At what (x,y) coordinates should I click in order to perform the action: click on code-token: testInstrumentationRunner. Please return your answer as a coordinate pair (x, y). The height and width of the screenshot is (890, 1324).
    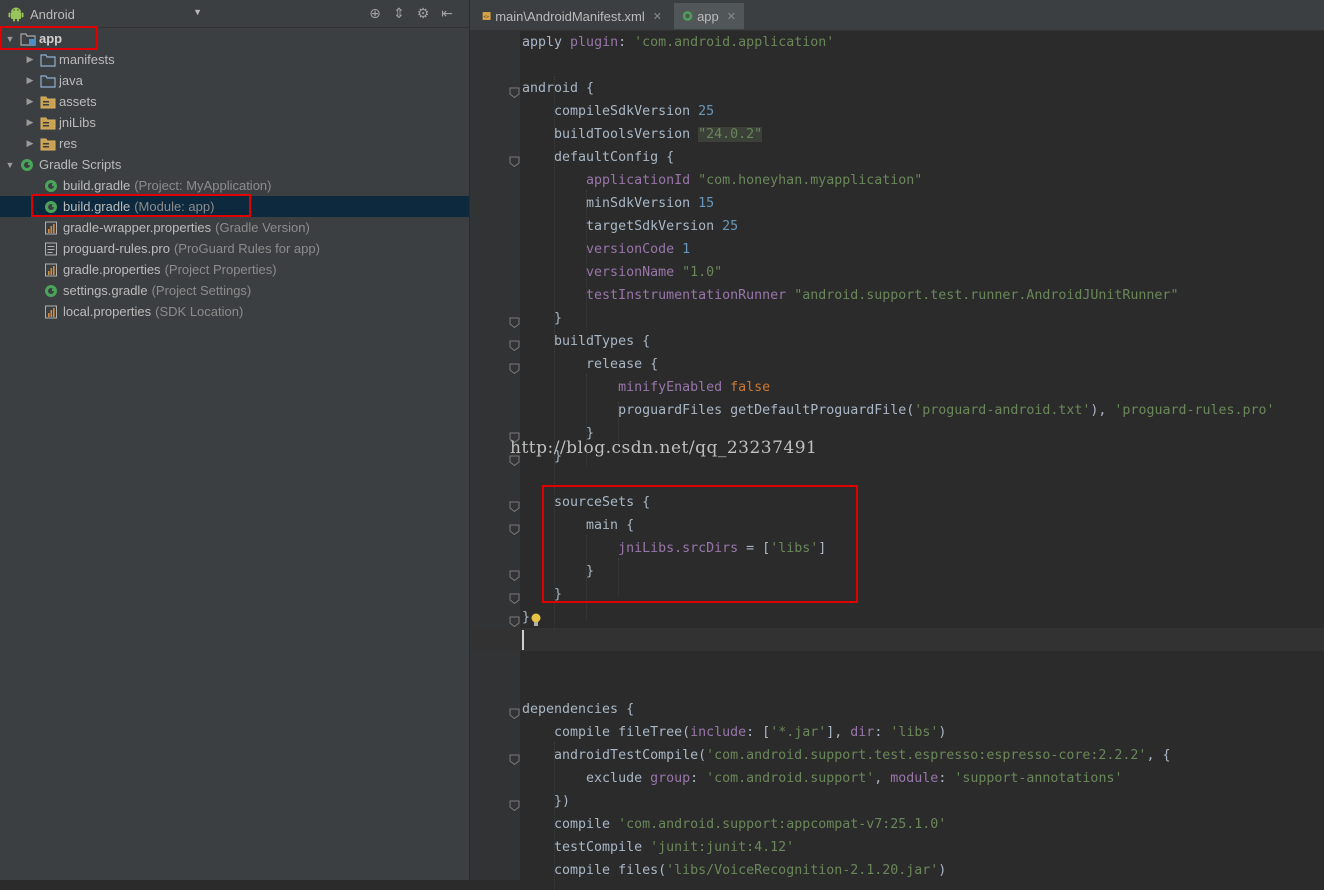
    Looking at the image, I should click on (658, 295).